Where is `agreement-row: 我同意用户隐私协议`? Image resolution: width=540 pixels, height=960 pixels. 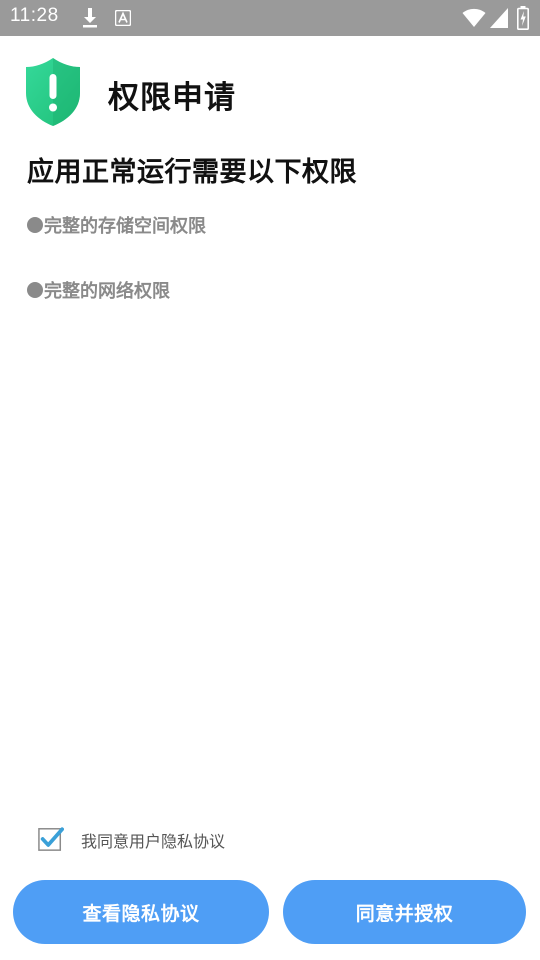
agreement-row: 我同意用户隐私协议 is located at coordinates (131, 839).